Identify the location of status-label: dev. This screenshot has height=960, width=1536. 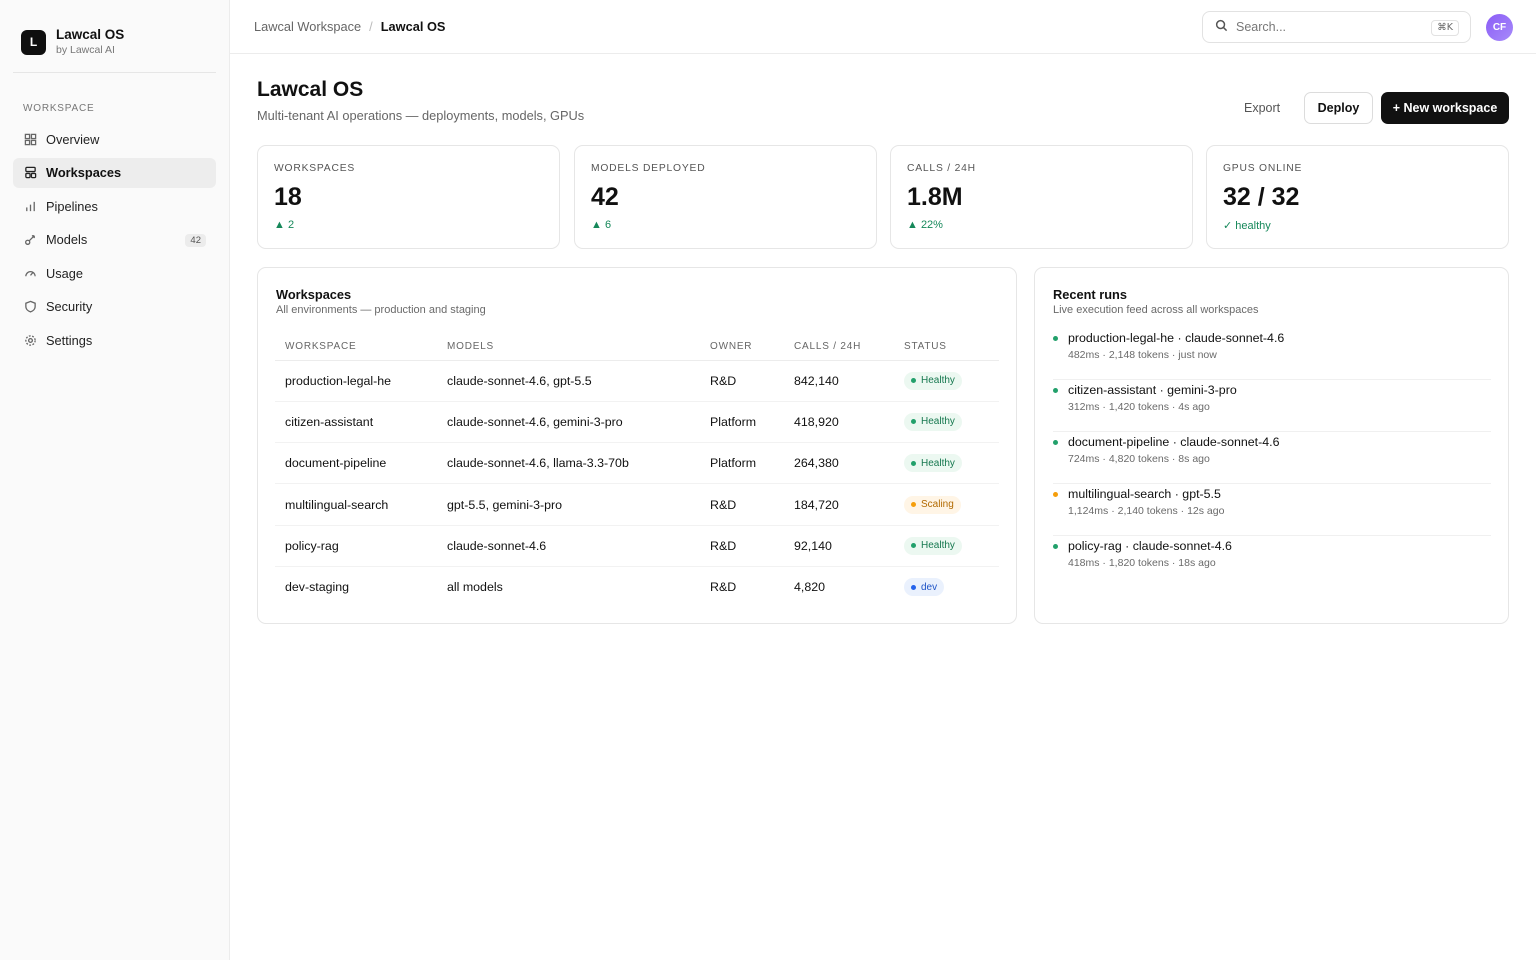
(929, 587).